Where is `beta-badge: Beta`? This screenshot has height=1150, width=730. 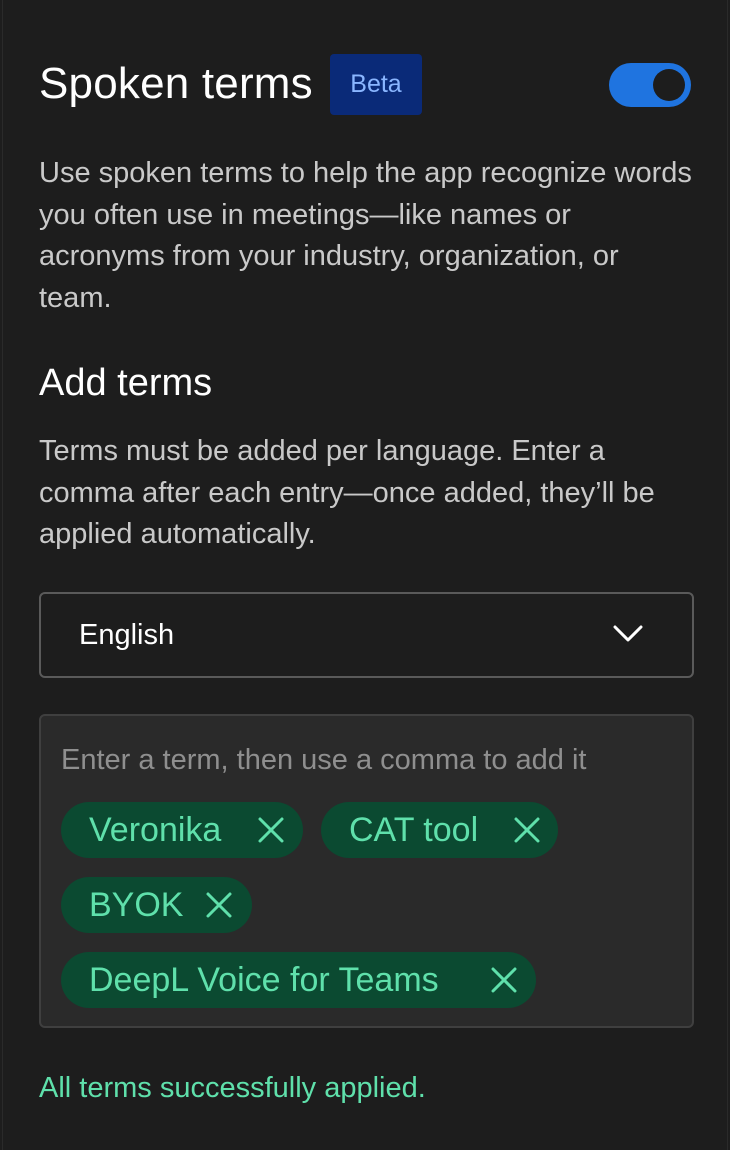 beta-badge: Beta is located at coordinates (376, 84).